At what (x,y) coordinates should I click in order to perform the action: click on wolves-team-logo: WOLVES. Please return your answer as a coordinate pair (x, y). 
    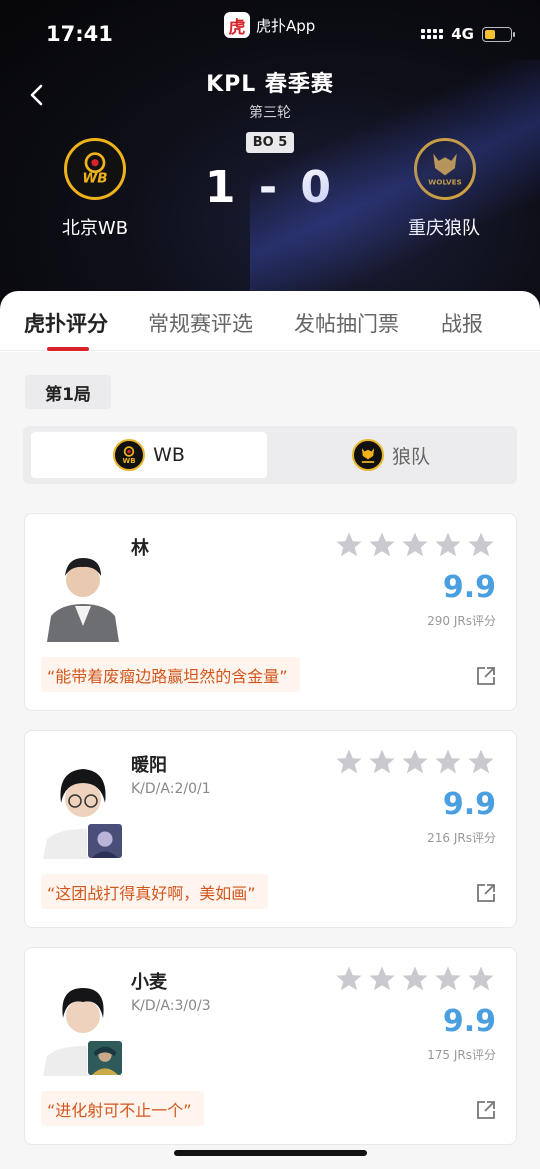
    Looking at the image, I should click on (445, 169).